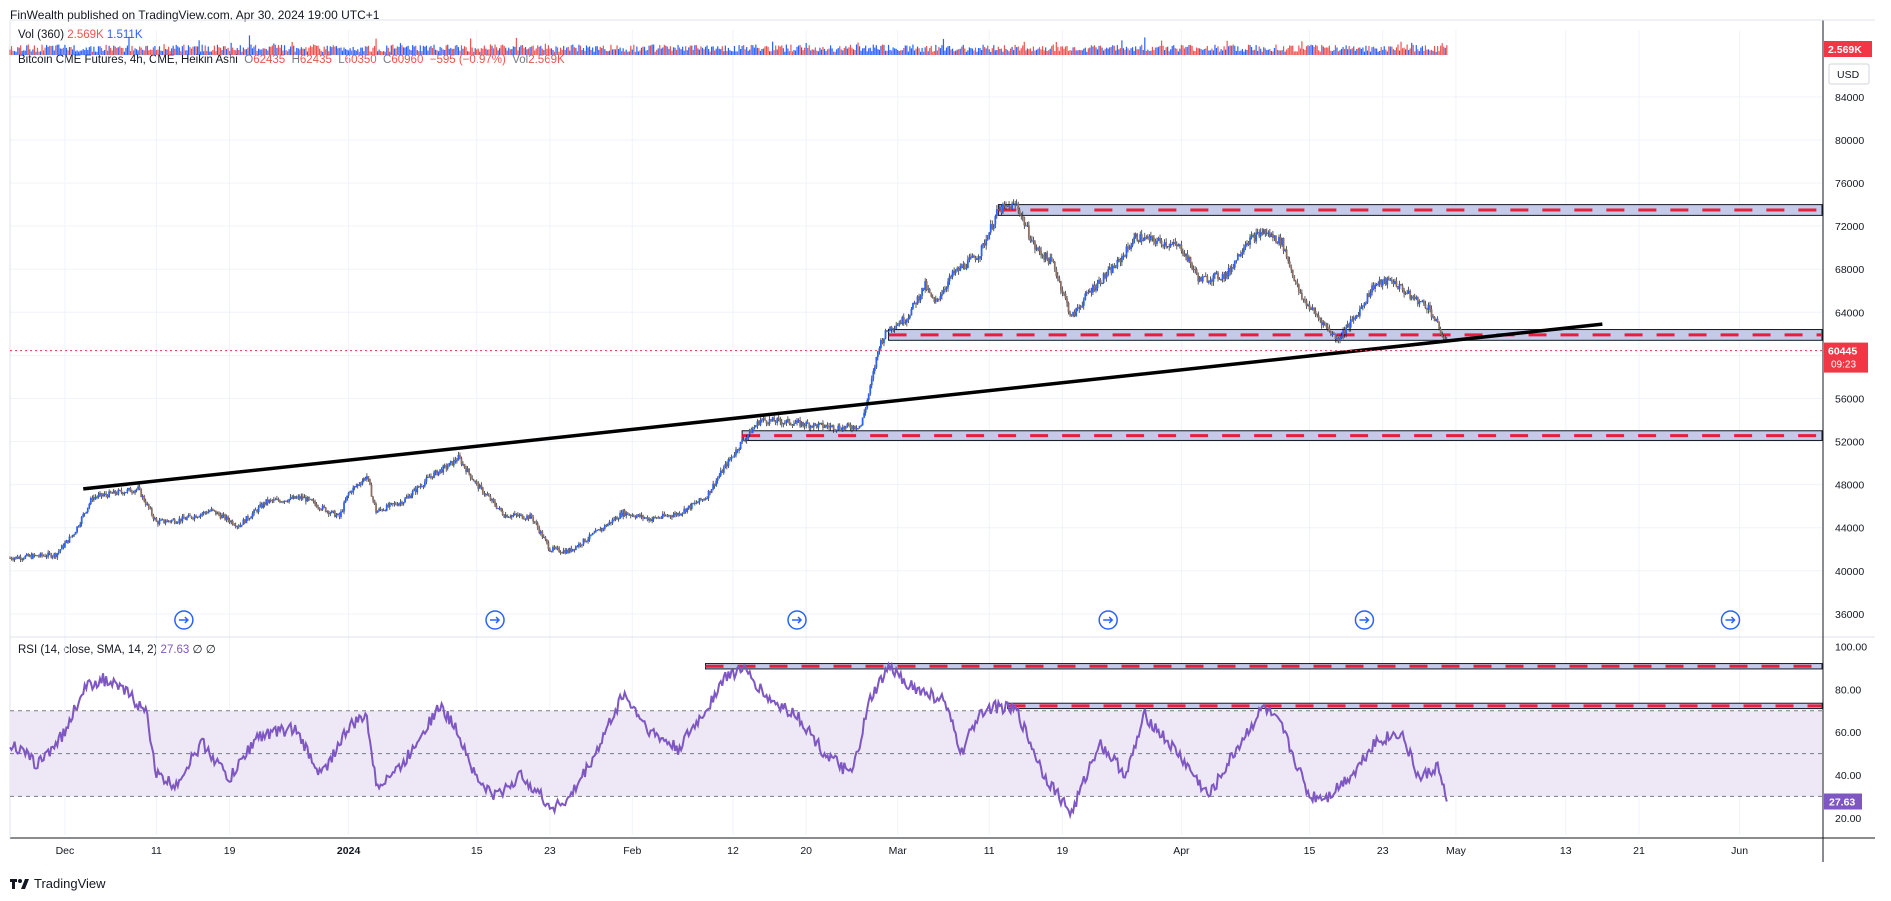  Describe the element at coordinates (1849, 443) in the screenshot. I see `price-tick-label: 52000` at that location.